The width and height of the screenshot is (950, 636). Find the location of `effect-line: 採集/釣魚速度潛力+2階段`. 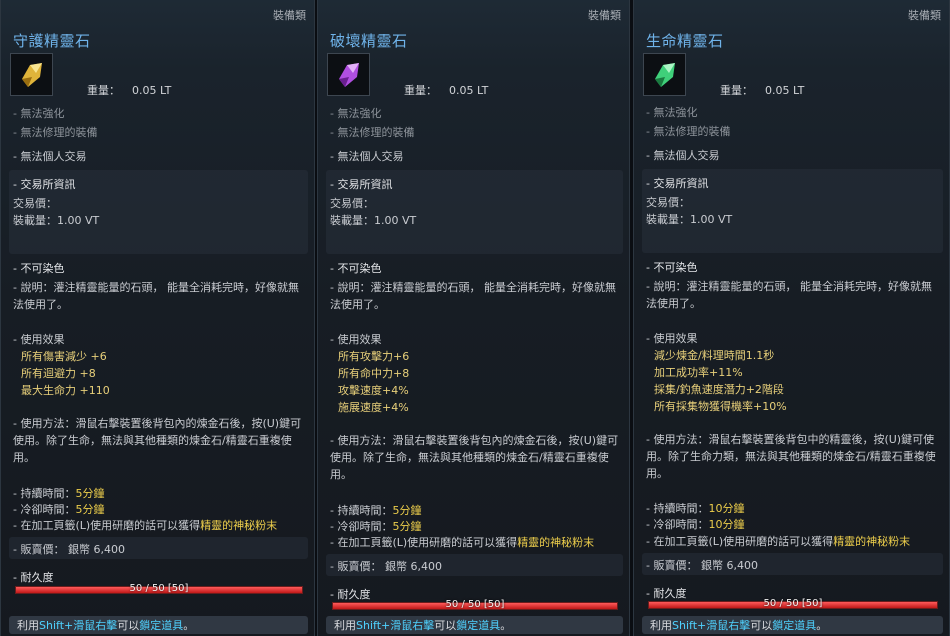

effect-line: 採集/釣魚速度潛力+2階段 is located at coordinates (719, 389).